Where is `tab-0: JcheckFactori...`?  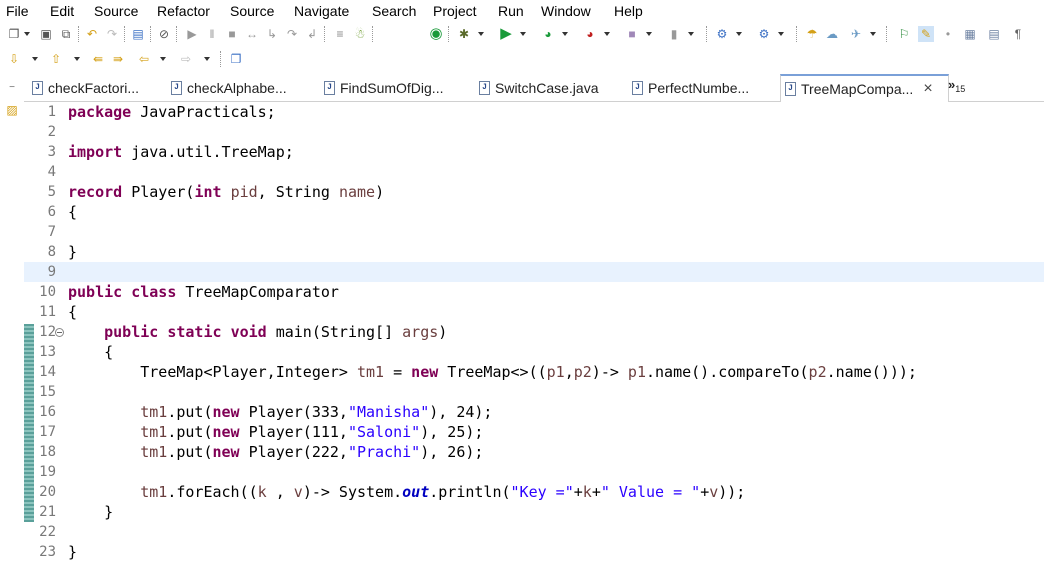
tab-0: JcheckFactori... is located at coordinates (96, 87).